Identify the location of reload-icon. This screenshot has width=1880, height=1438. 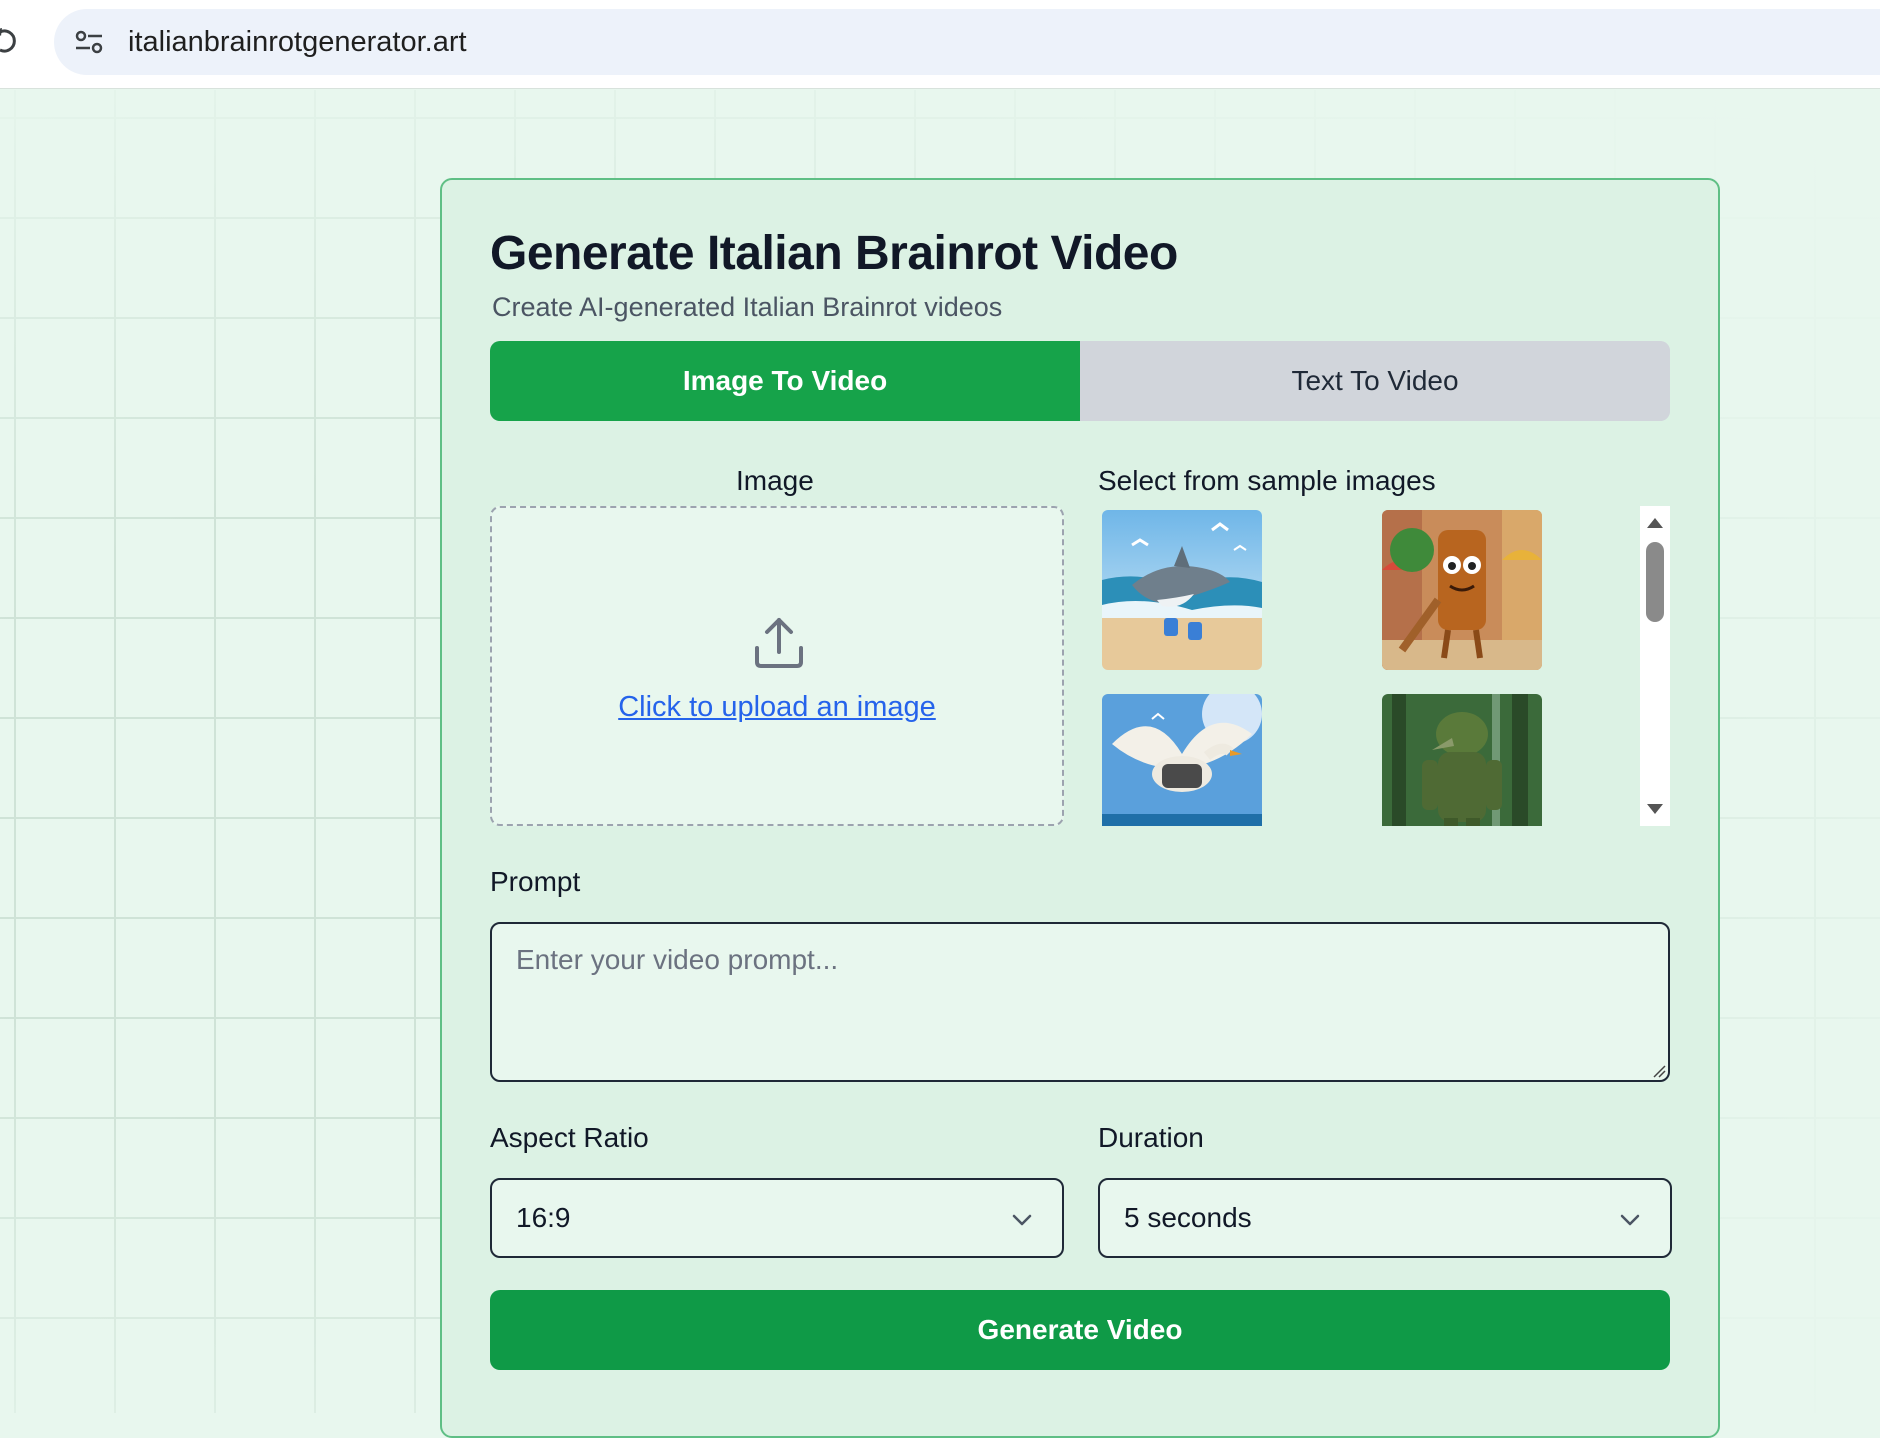
(10, 42).